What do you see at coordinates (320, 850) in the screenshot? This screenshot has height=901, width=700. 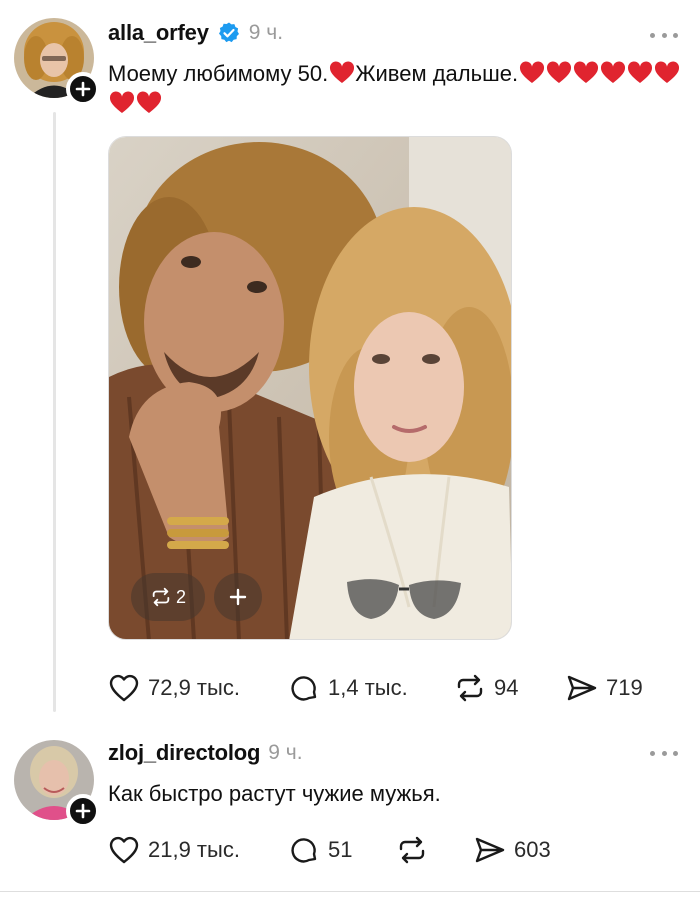 I see `reply-button: 51` at bounding box center [320, 850].